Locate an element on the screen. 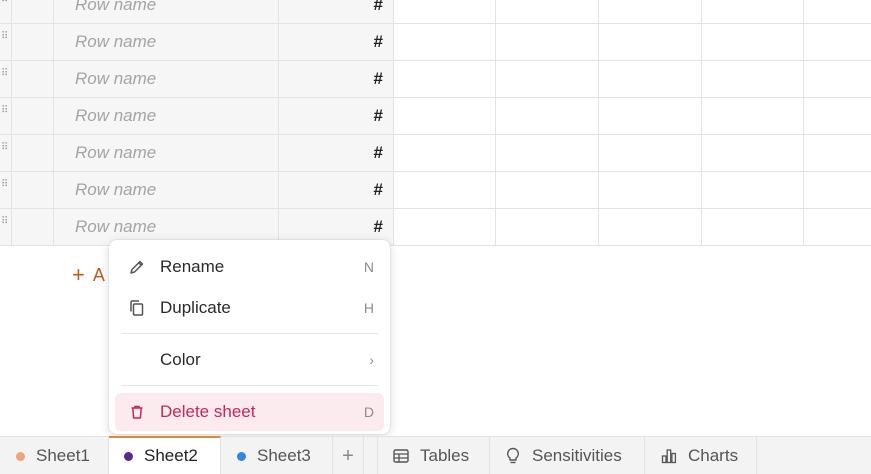 Image resolution: width=871 pixels, height=474 pixels. add-sheet-button: + is located at coordinates (348, 455).